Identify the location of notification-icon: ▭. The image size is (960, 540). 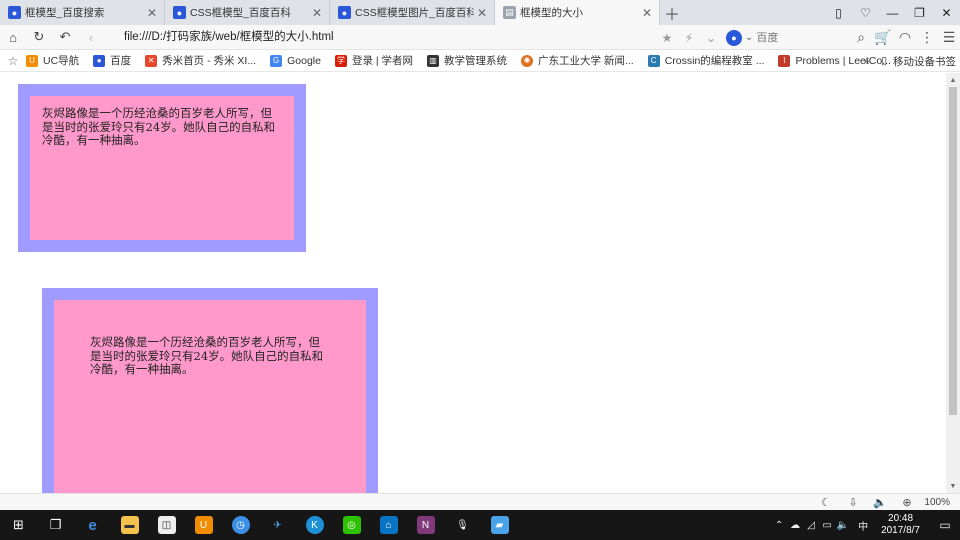
(945, 525).